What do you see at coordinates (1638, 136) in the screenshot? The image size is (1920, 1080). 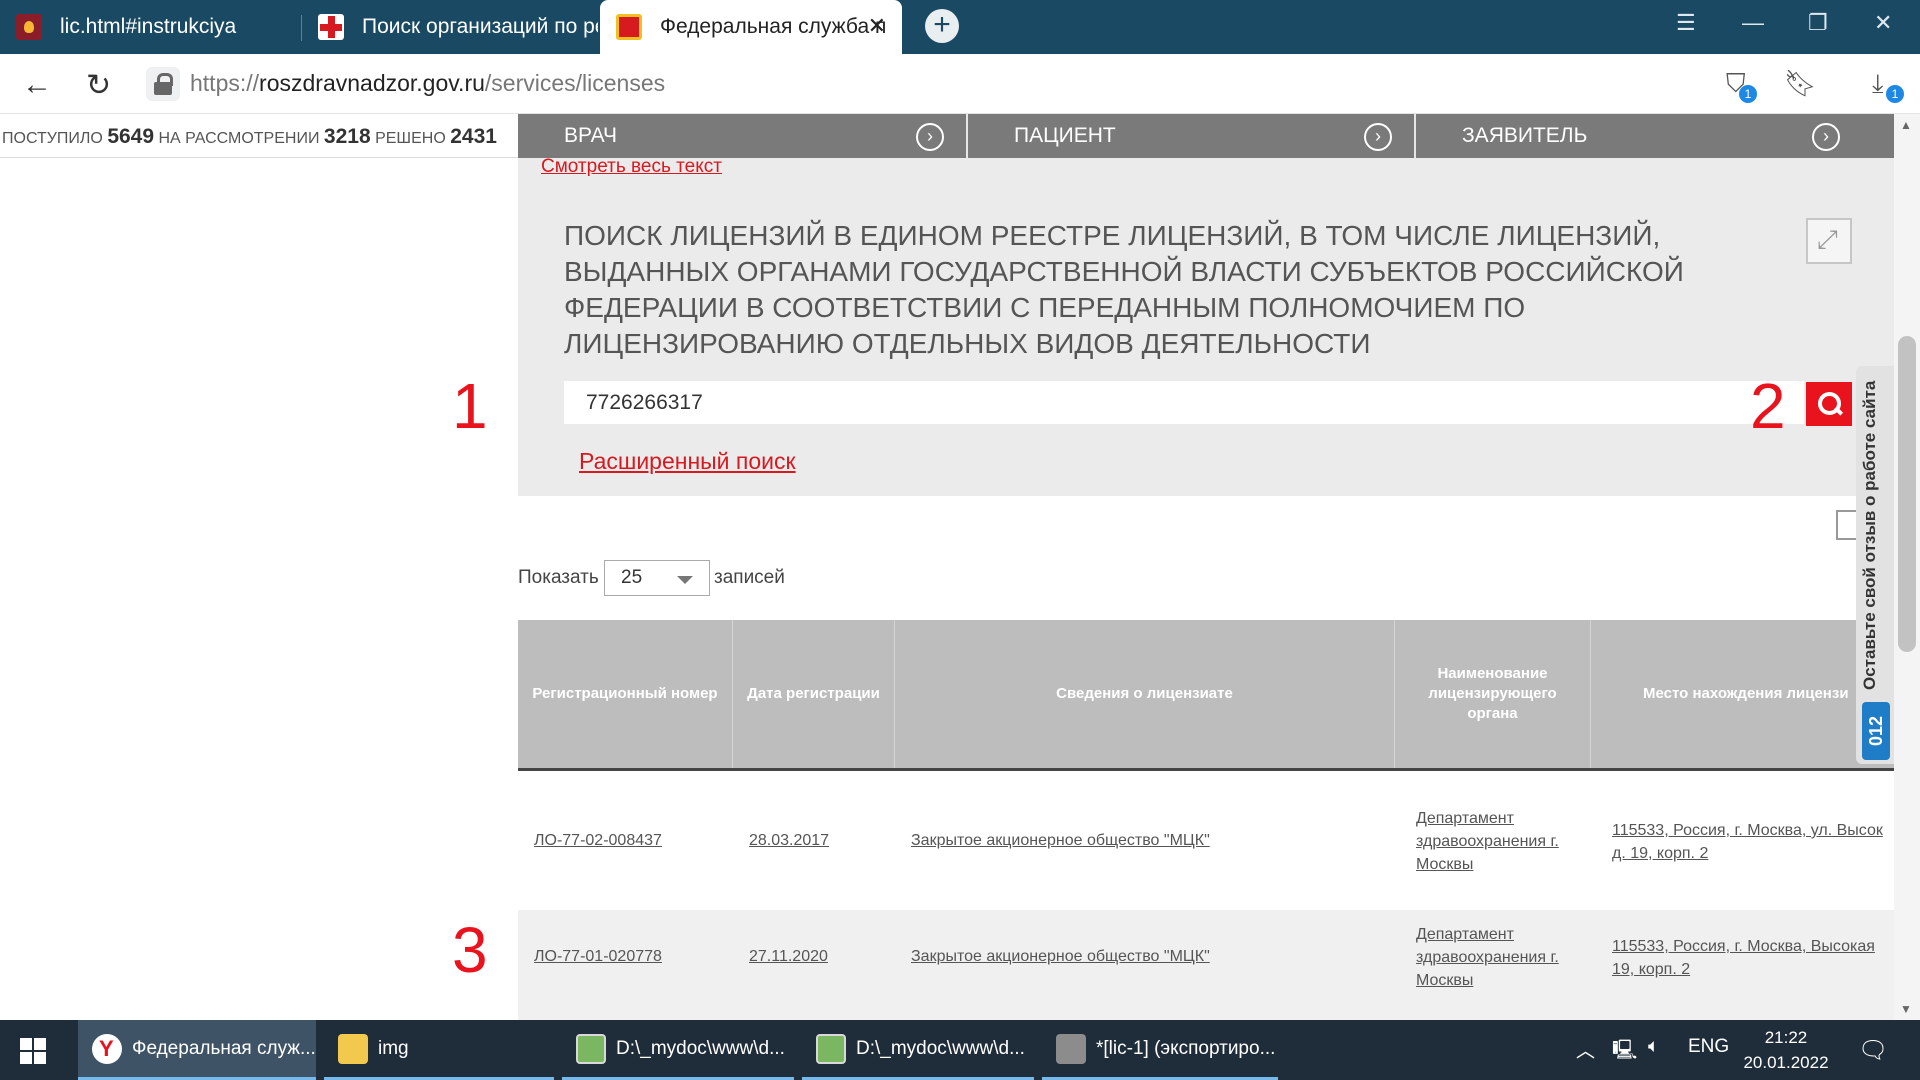 I see `nav-item-applicant: ЗАЯВИТЕЛЬ ›` at bounding box center [1638, 136].